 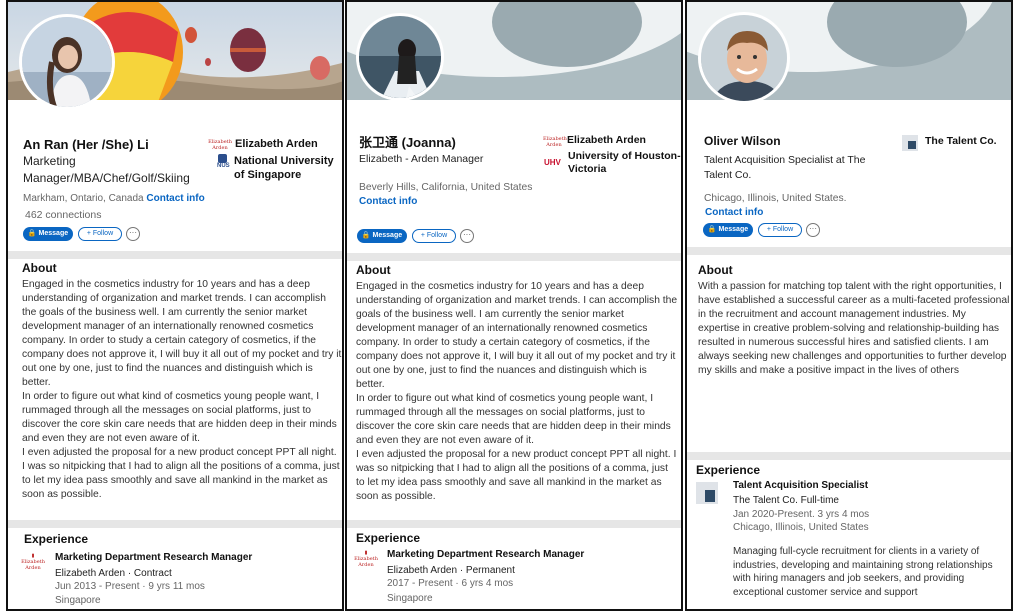 I want to click on experience-dates: Jan 2020-Present. 3 yrs 4 mos, so click(x=801, y=514).